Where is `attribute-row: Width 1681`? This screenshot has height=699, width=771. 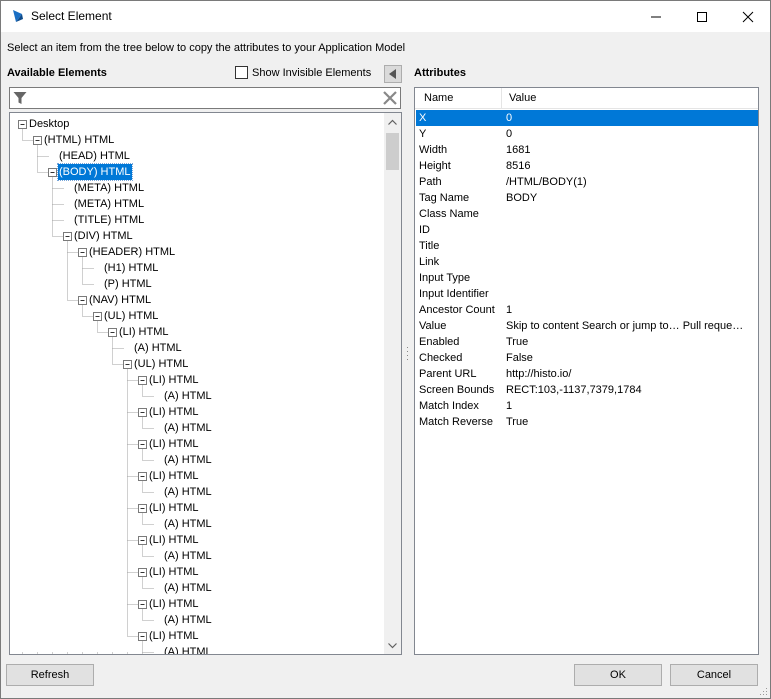
attribute-row: Width 1681 is located at coordinates (587, 150).